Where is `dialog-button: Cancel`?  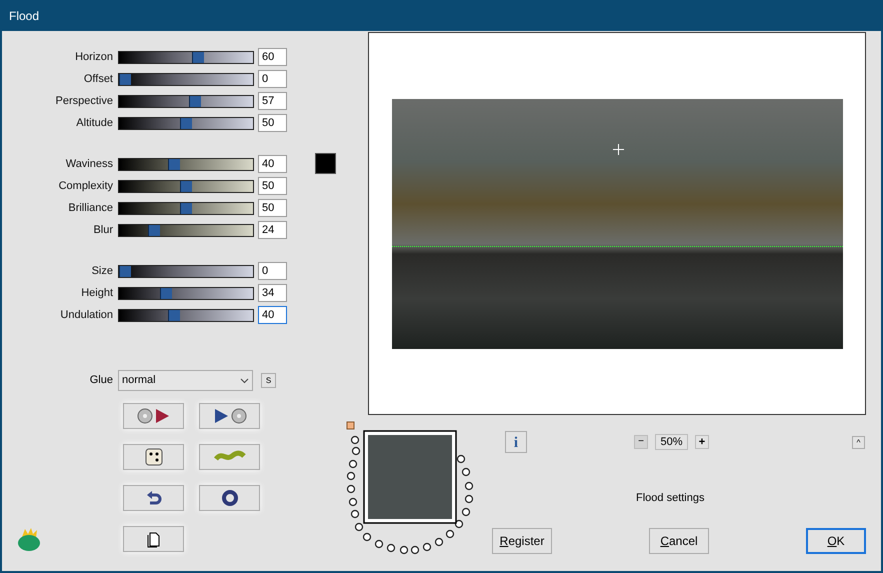 dialog-button: Cancel is located at coordinates (679, 541).